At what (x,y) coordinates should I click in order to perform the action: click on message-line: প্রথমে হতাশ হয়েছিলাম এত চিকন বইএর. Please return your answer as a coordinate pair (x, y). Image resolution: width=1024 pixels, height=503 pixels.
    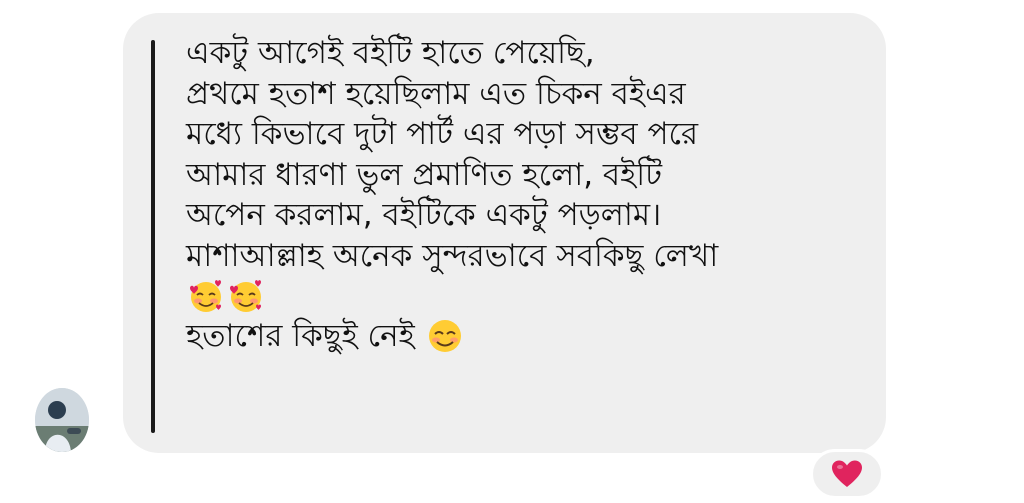
    Looking at the image, I should click on (436, 93).